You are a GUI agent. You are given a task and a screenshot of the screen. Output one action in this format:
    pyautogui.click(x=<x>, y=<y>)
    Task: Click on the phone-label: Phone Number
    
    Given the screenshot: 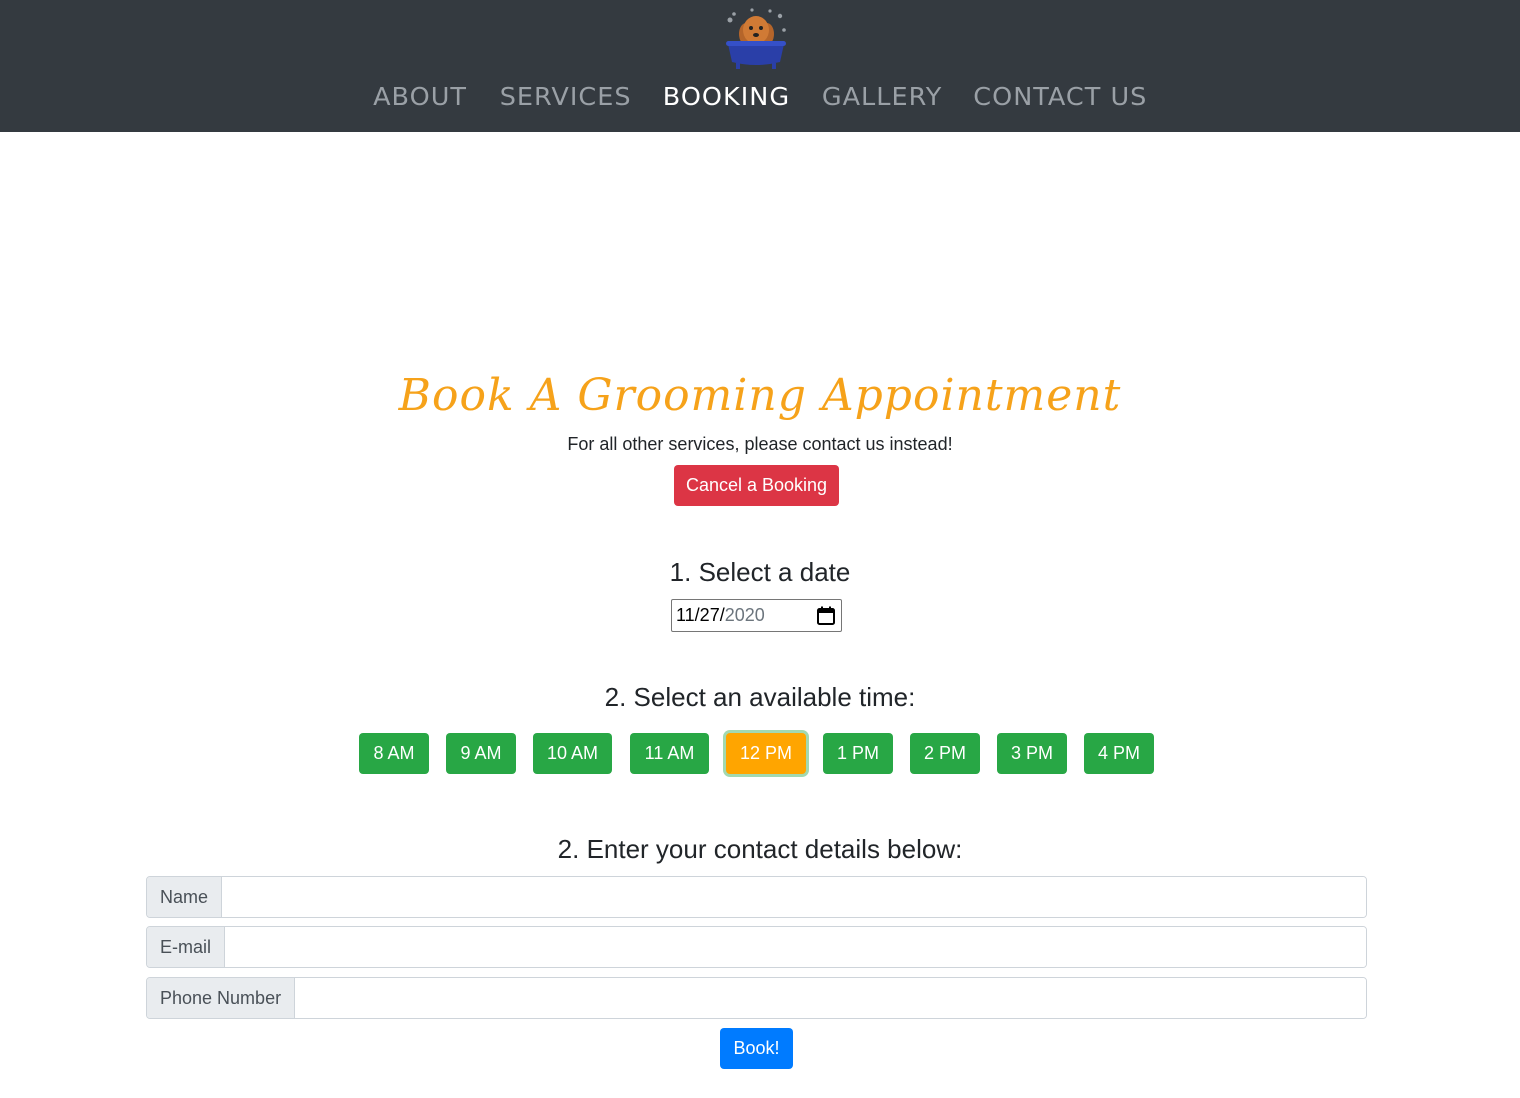 What is the action you would take?
    pyautogui.click(x=221, y=998)
    